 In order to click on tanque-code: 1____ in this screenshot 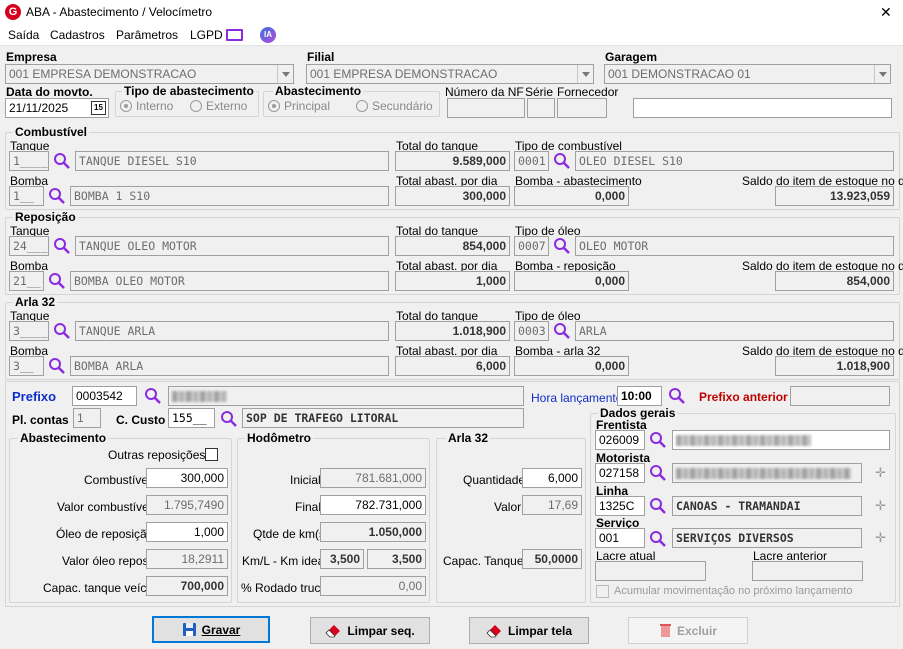, I will do `click(29, 161)`.